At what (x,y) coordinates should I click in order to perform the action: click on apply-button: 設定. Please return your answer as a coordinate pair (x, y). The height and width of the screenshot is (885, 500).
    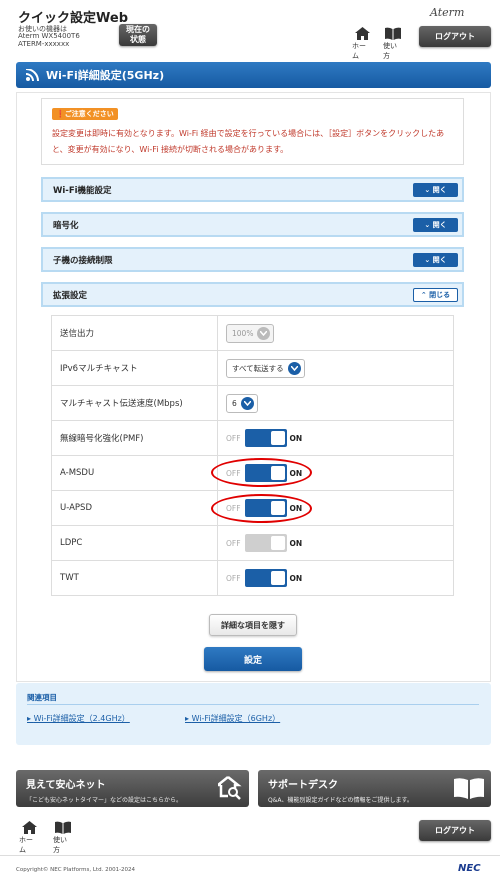
    Looking at the image, I should click on (253, 659).